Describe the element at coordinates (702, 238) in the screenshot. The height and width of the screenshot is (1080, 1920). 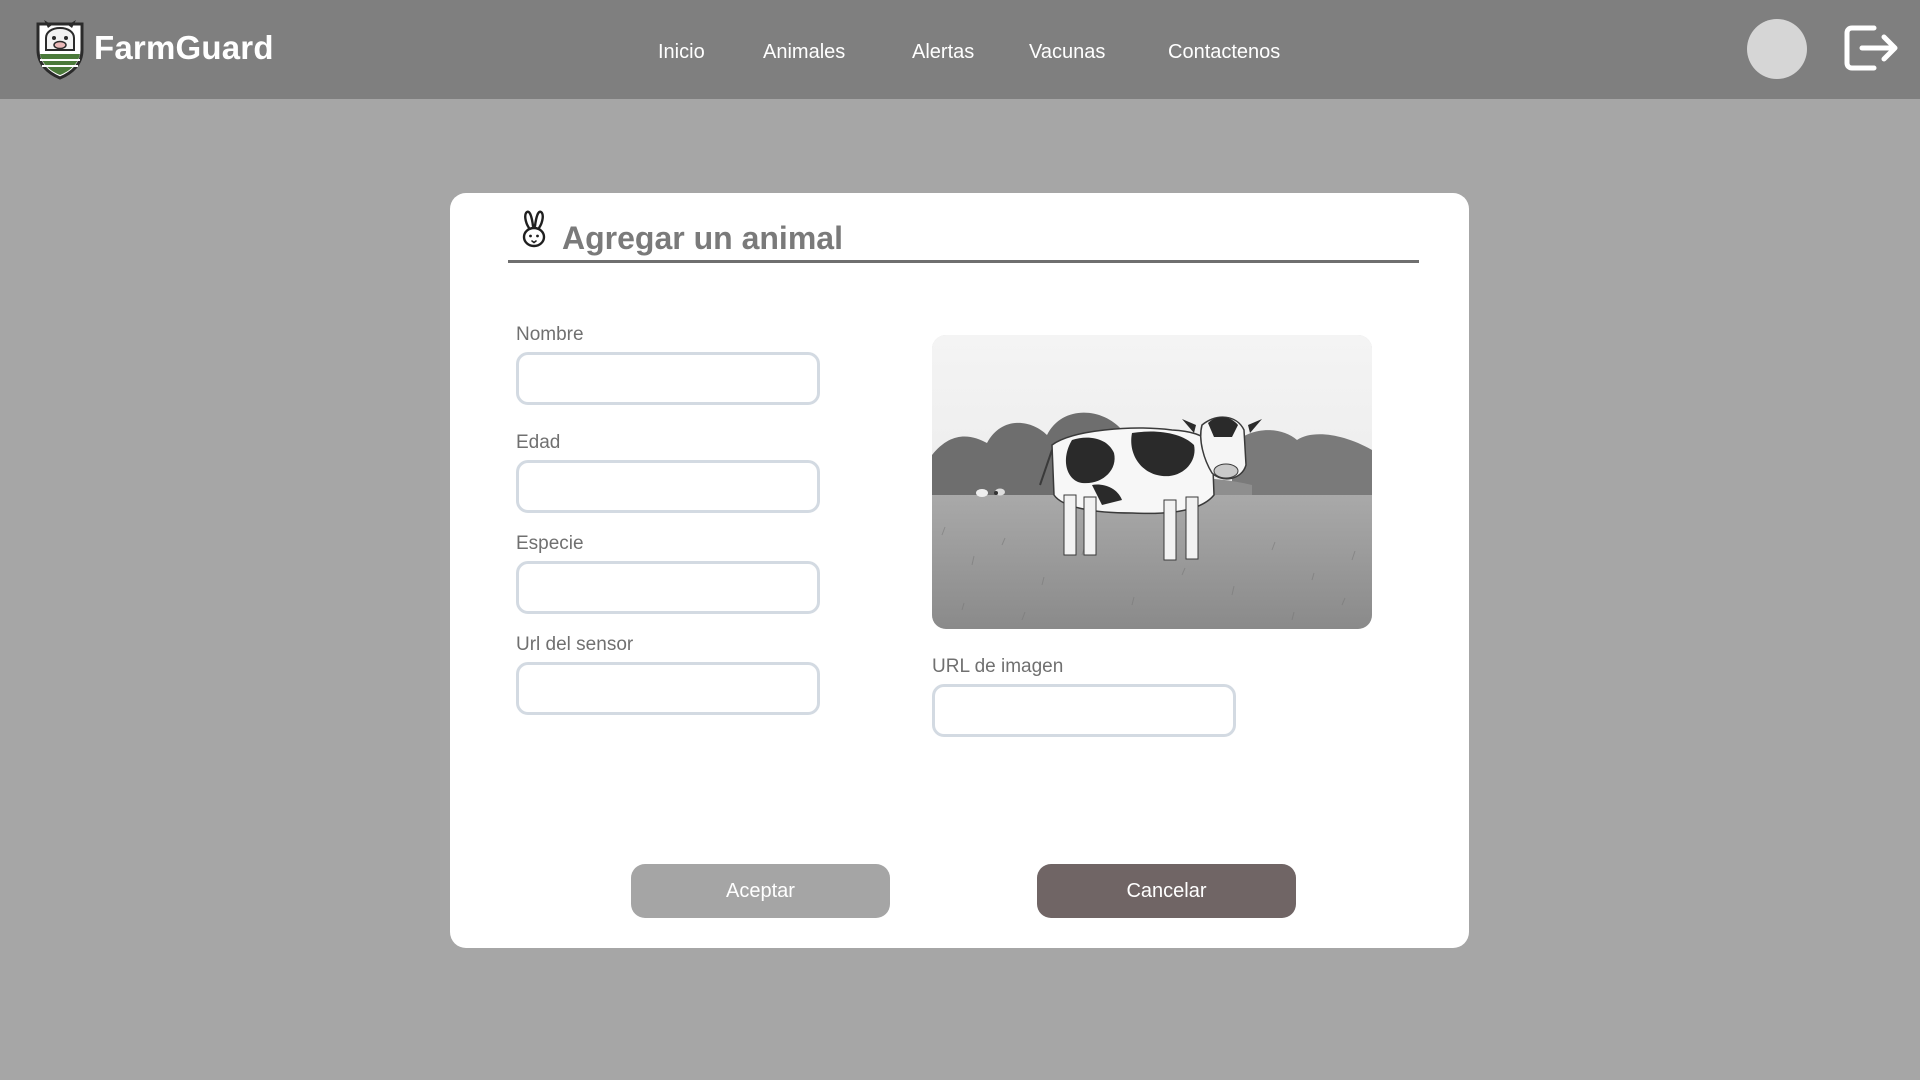
I see `dialog-title: Agregar un animal` at that location.